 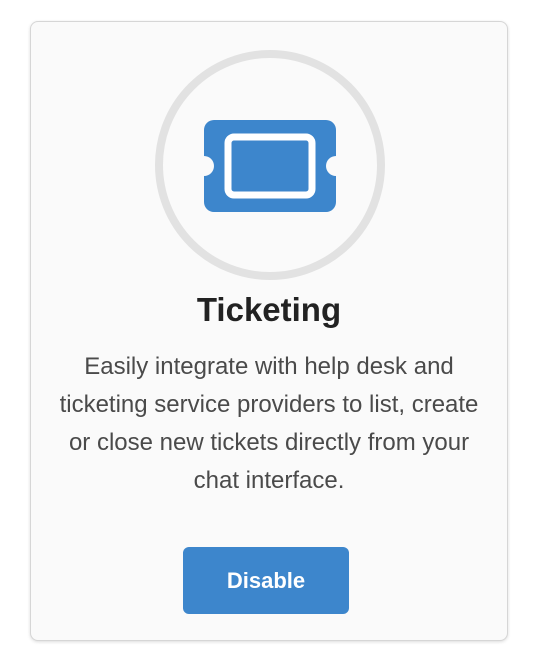 I want to click on ticket-icon, so click(x=270, y=166).